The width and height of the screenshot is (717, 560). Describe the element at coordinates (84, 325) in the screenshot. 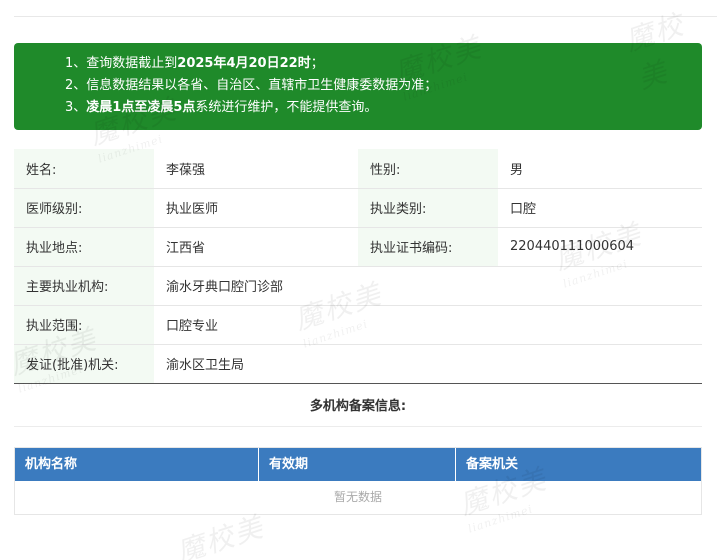

I see `scope-label: 执业范围:` at that location.